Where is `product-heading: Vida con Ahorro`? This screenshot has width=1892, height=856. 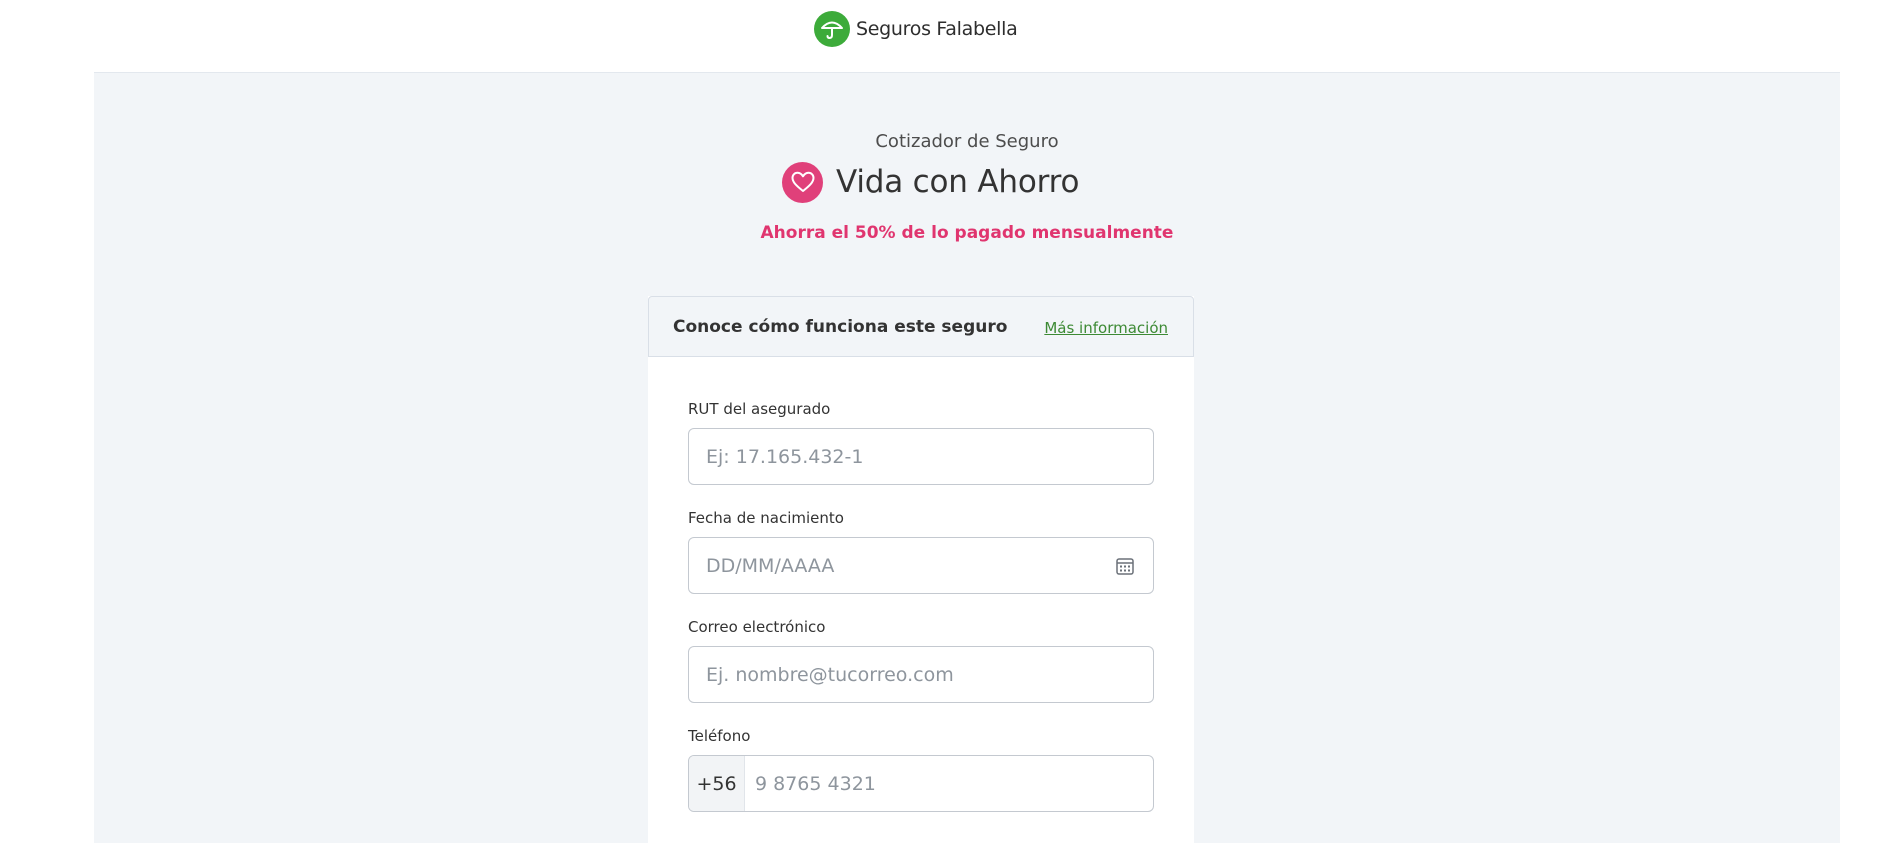 product-heading: Vida con Ahorro is located at coordinates (930, 182).